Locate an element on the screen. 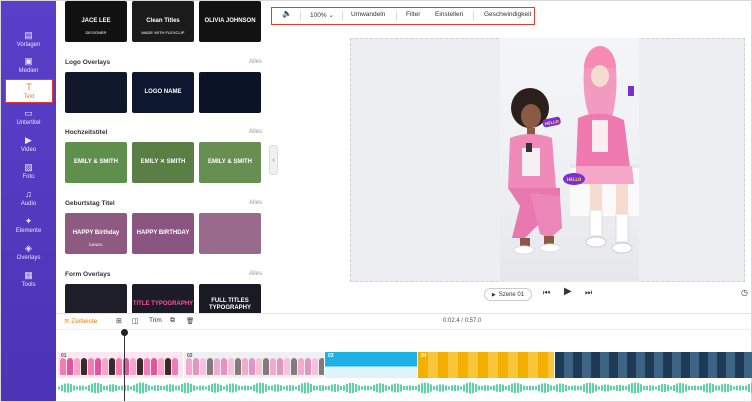 The height and width of the screenshot is (402, 752). nav-item-untertitel: ▭ Untertitel is located at coordinates (28, 117).